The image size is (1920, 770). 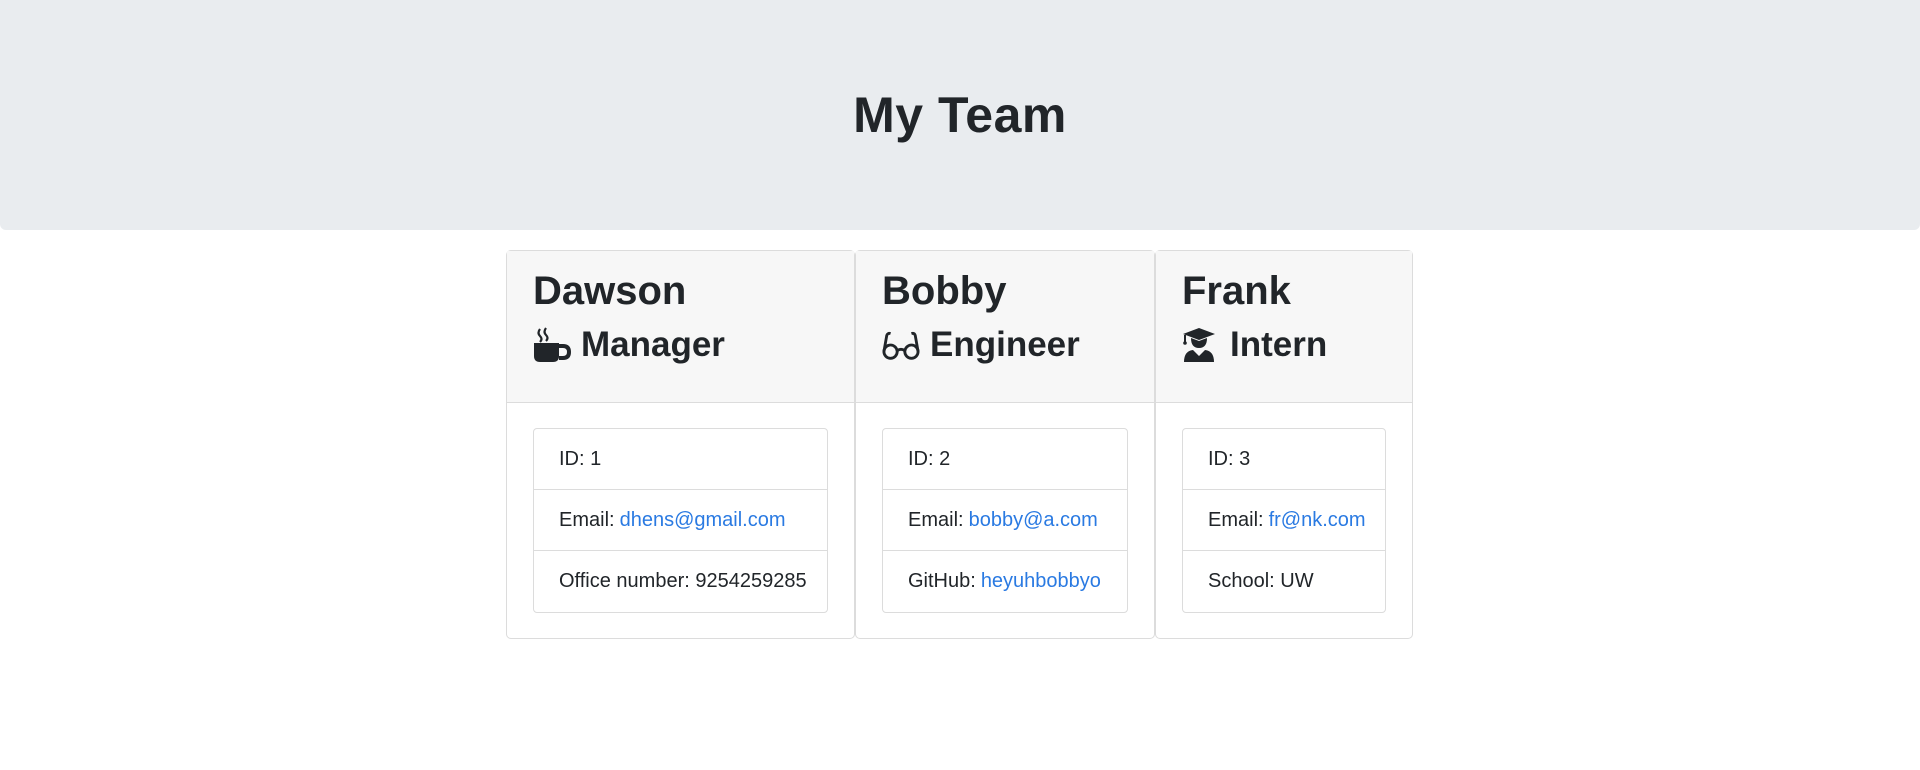 I want to click on email-item: Email: fr@nk.com, so click(x=1284, y=520).